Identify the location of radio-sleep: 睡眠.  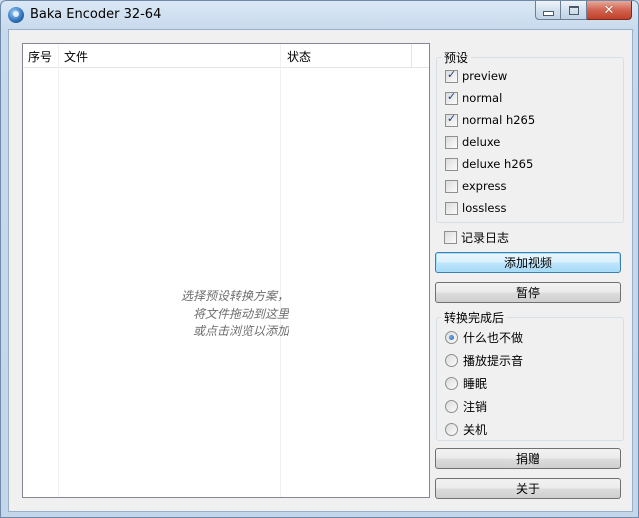
(466, 383).